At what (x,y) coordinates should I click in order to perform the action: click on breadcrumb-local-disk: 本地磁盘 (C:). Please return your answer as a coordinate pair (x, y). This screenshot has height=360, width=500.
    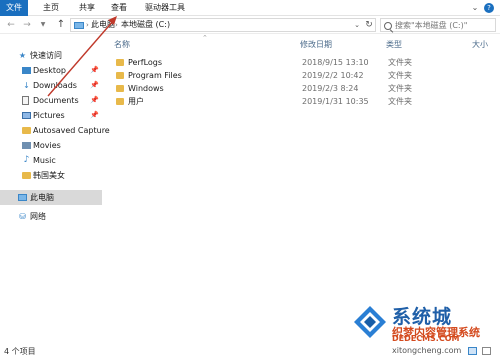
    Looking at the image, I should click on (145, 25).